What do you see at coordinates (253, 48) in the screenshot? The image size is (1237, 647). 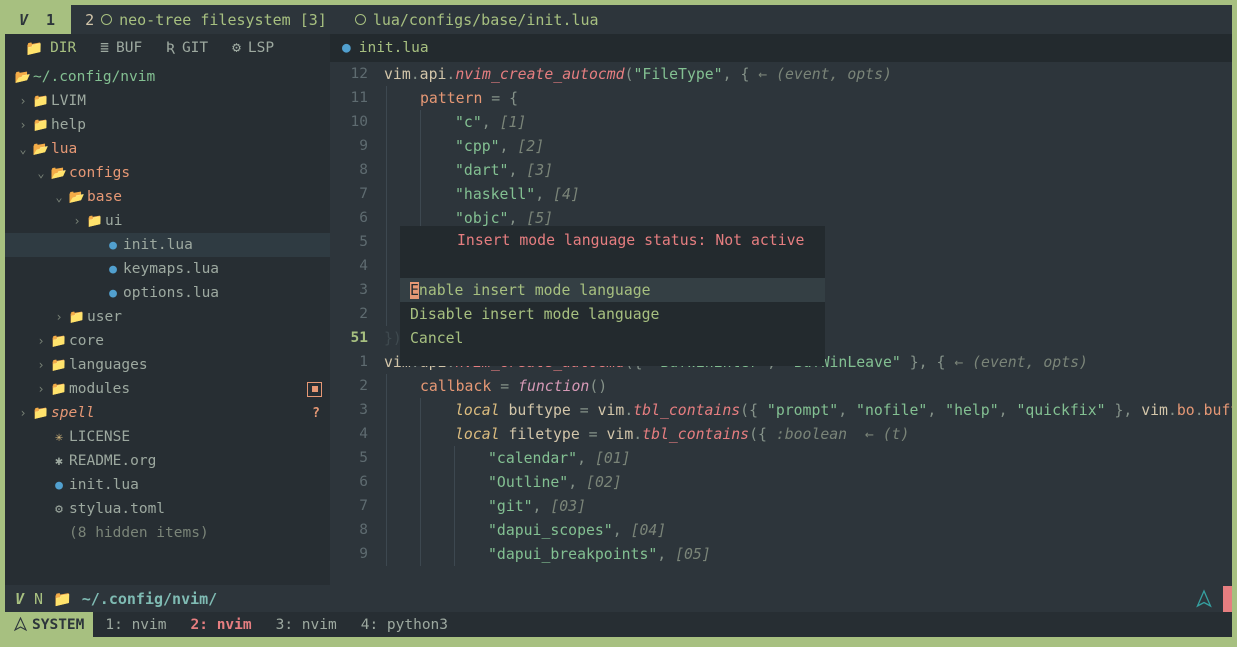 I see `source-button-lsp: ⚙ LSP` at bounding box center [253, 48].